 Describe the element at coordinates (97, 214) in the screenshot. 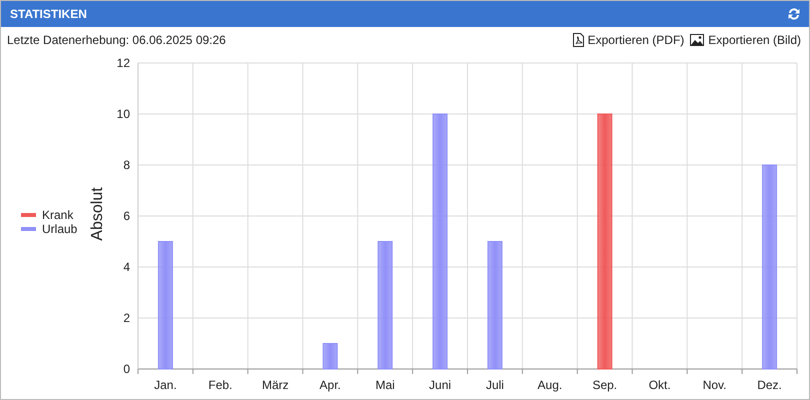

I see `axis-title: Absolut` at that location.